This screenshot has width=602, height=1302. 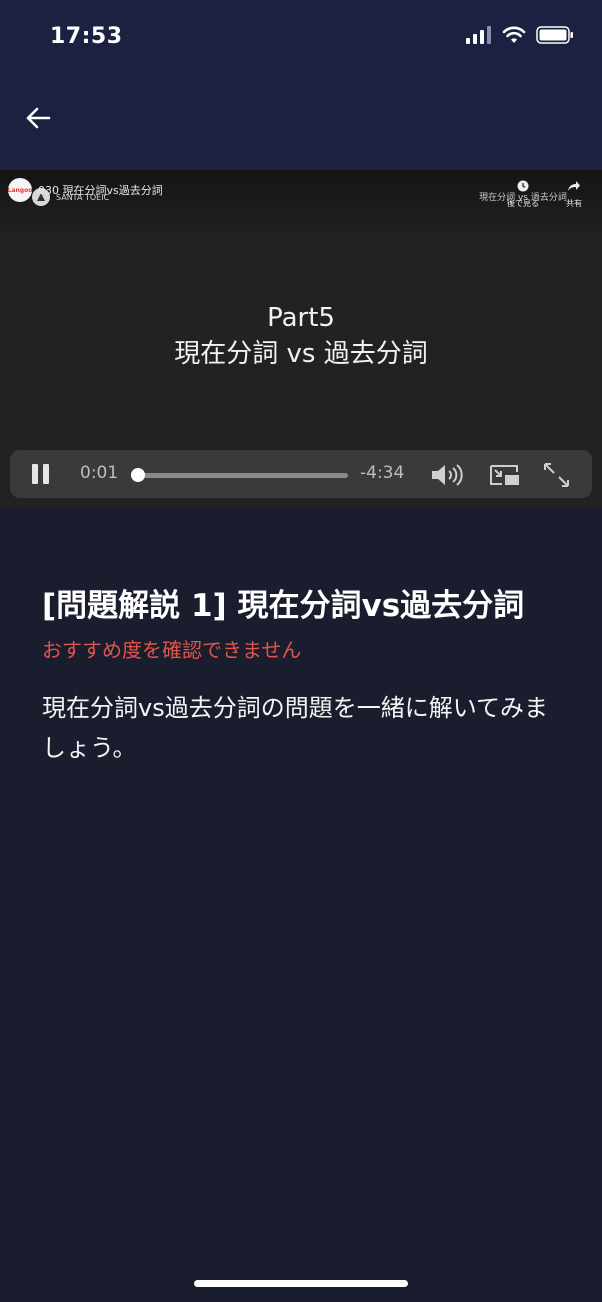 I want to click on watch-later-button: 現在分詞 vs 過去分詞 後で見る, so click(x=523, y=194).